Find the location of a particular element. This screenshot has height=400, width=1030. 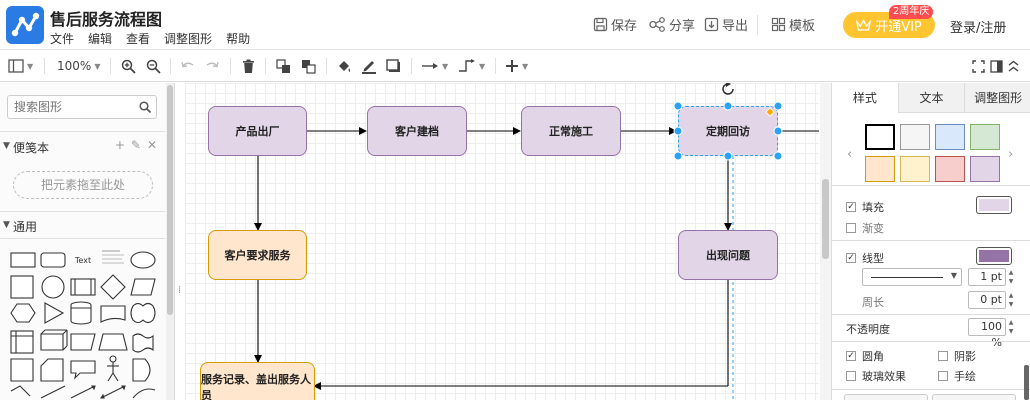

node-customer-service-request: 客户要求服务 is located at coordinates (257, 255).